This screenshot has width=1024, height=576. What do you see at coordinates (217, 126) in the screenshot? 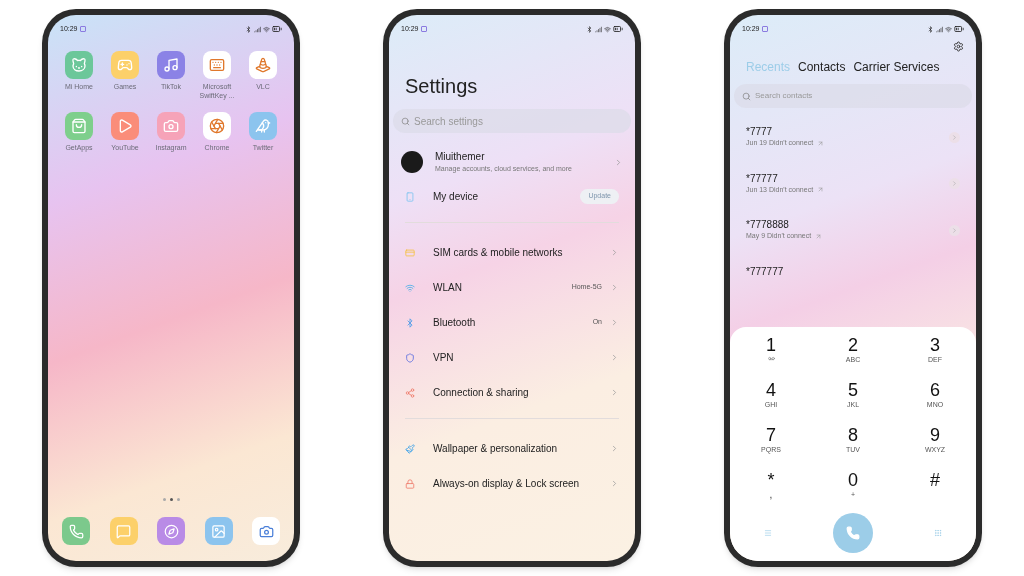
I see `aperture-icon` at bounding box center [217, 126].